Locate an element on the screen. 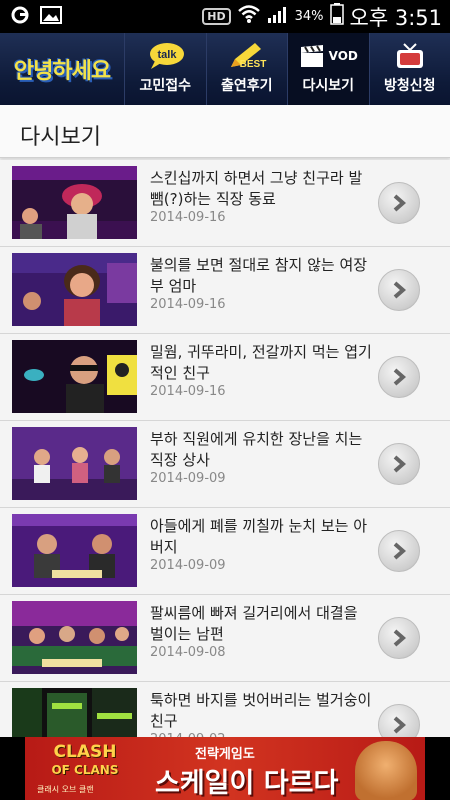 This screenshot has width=450, height=800. list-item: 밀웜, 귀뚜라미, 전갈까지 먹는 엽기적인 친구 2014-09-16 is located at coordinates (225, 377).